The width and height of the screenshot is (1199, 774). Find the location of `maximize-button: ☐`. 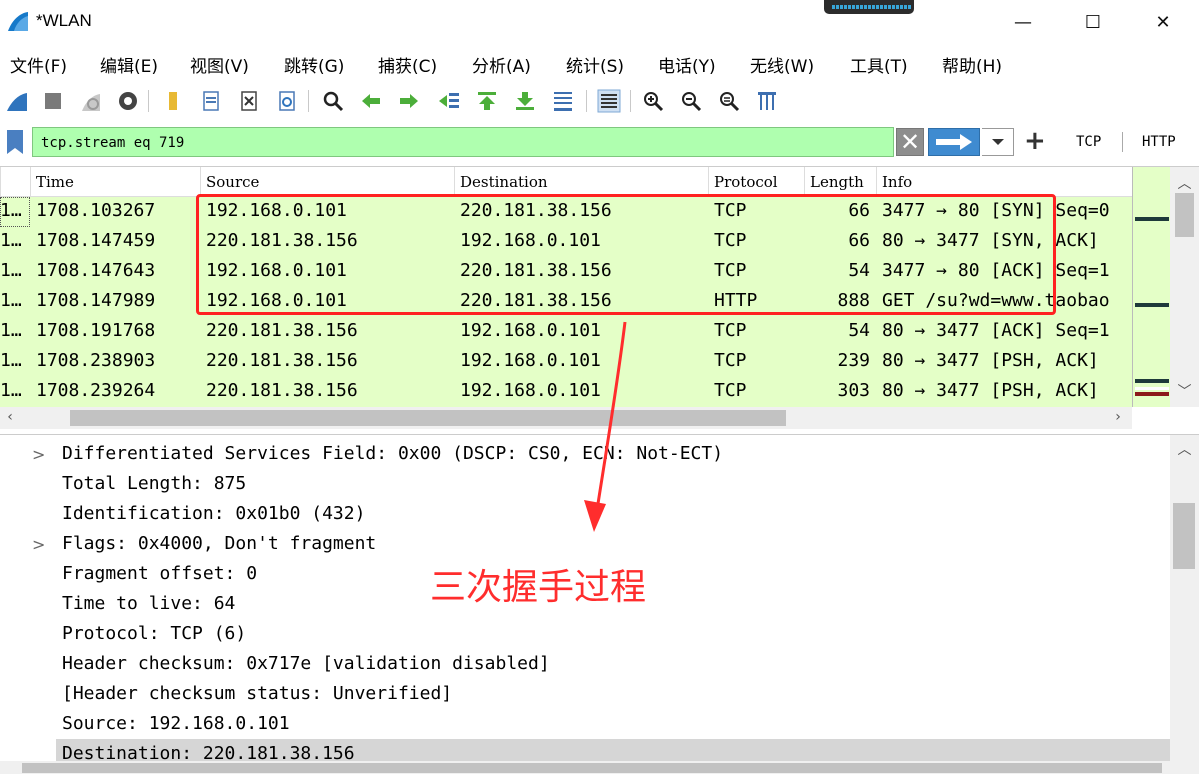

maximize-button: ☐ is located at coordinates (1093, 22).